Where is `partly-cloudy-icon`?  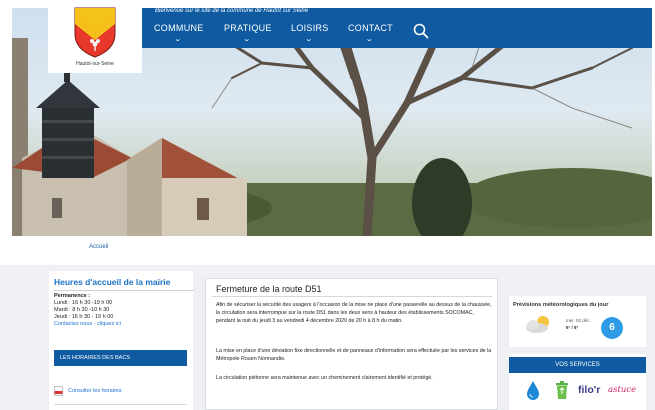
partly-cloudy-icon is located at coordinates (537, 324).